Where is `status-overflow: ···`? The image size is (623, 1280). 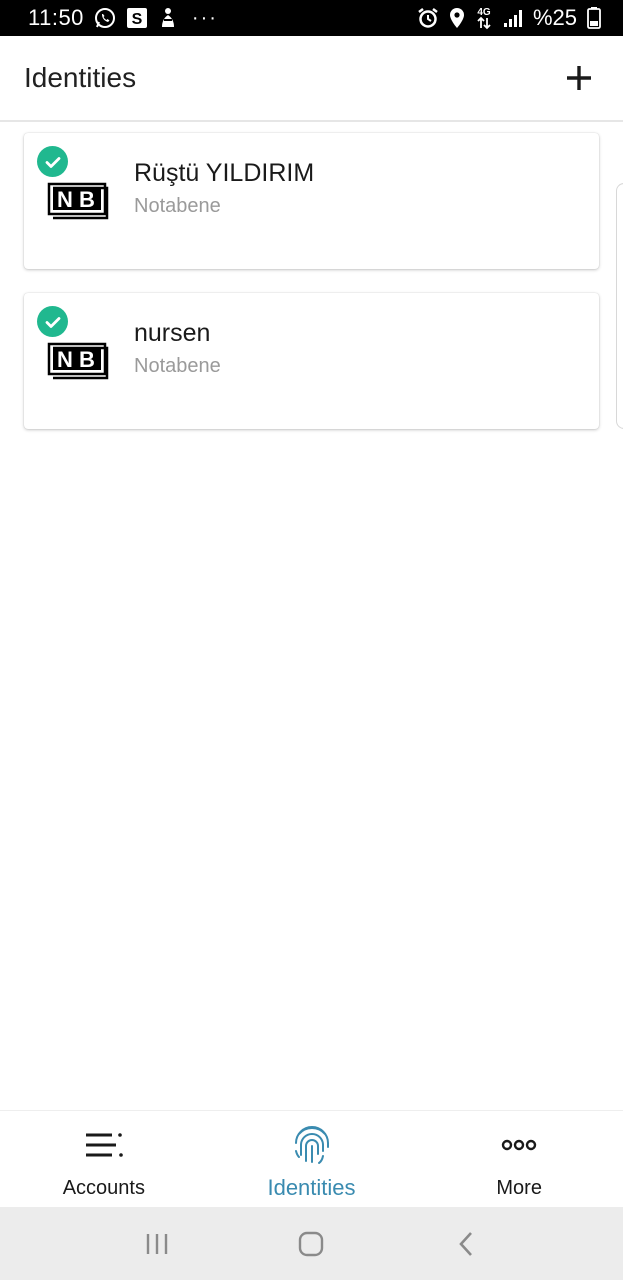 status-overflow: ··· is located at coordinates (204, 17).